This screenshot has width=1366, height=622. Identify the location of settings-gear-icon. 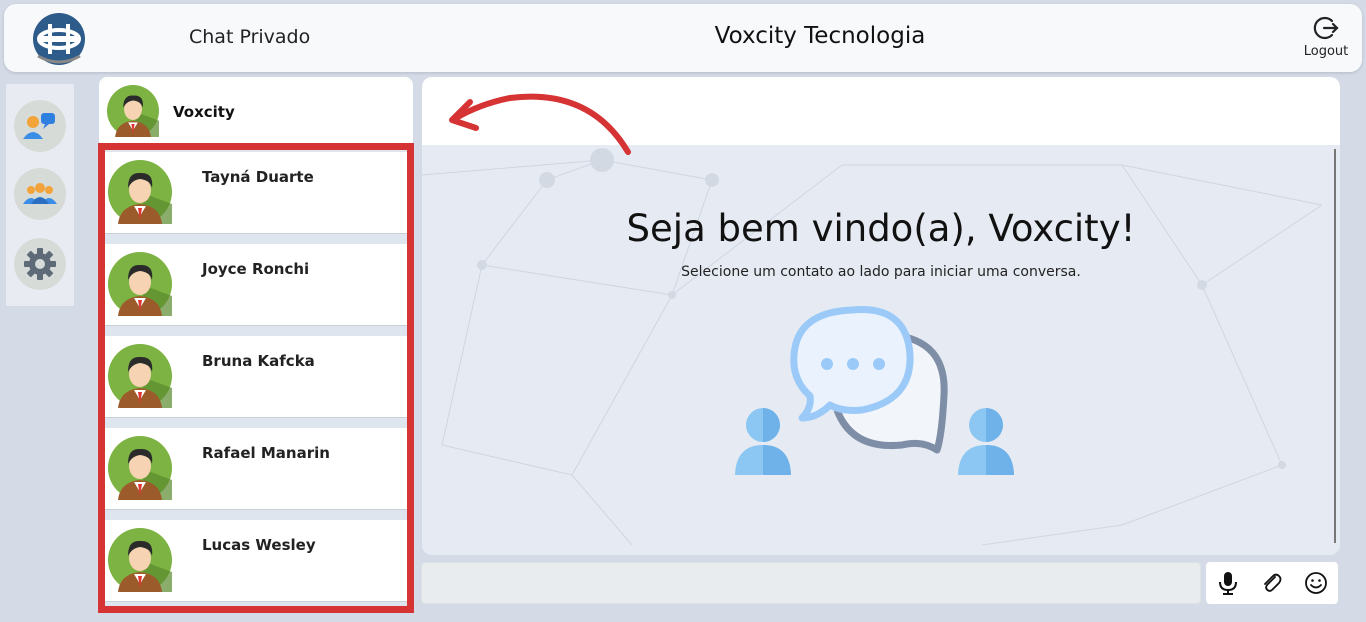
(40, 264).